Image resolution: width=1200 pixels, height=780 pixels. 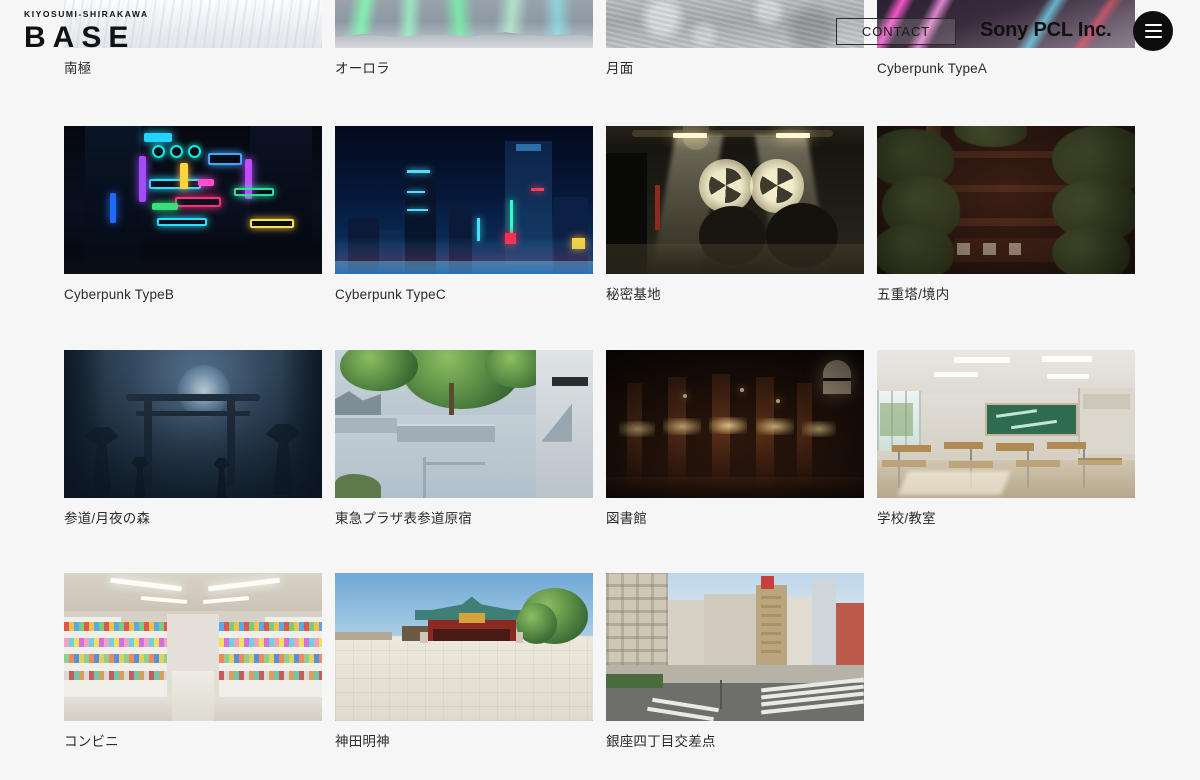 I want to click on thumbnail-convenience-store, so click(x=193, y=647).